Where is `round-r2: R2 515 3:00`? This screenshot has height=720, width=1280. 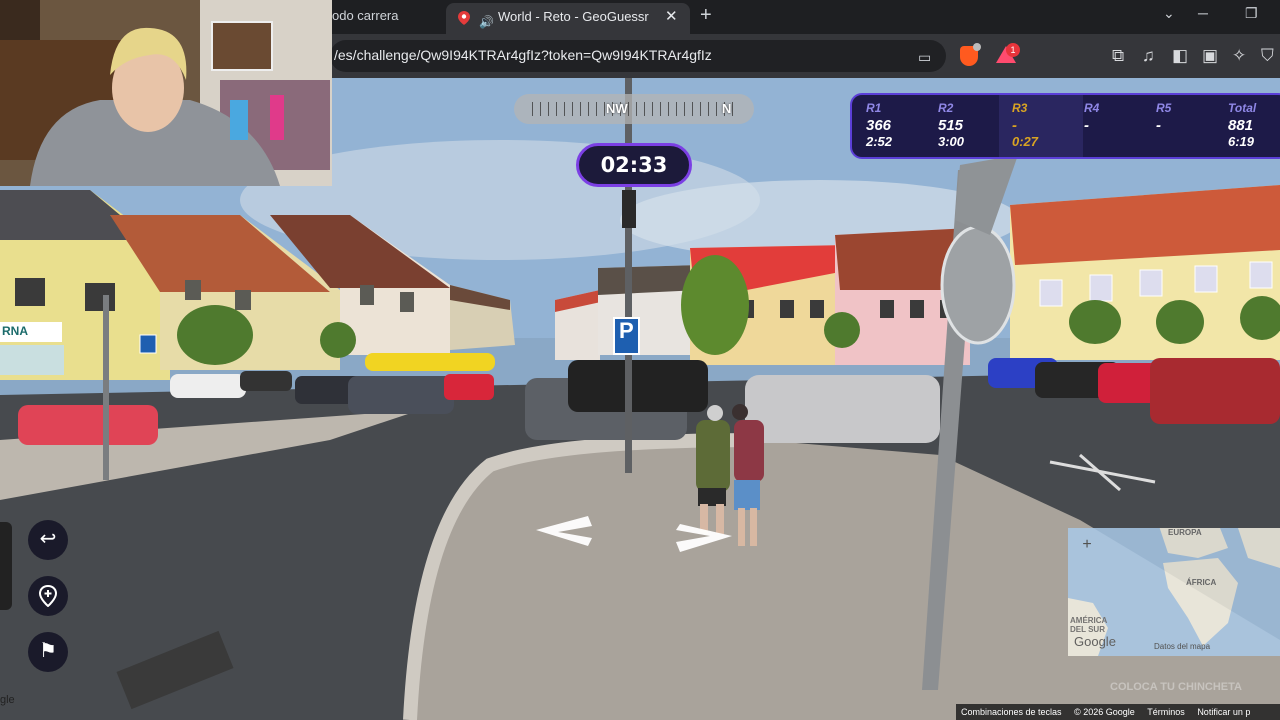 round-r2: R2 515 3:00 is located at coordinates (951, 125).